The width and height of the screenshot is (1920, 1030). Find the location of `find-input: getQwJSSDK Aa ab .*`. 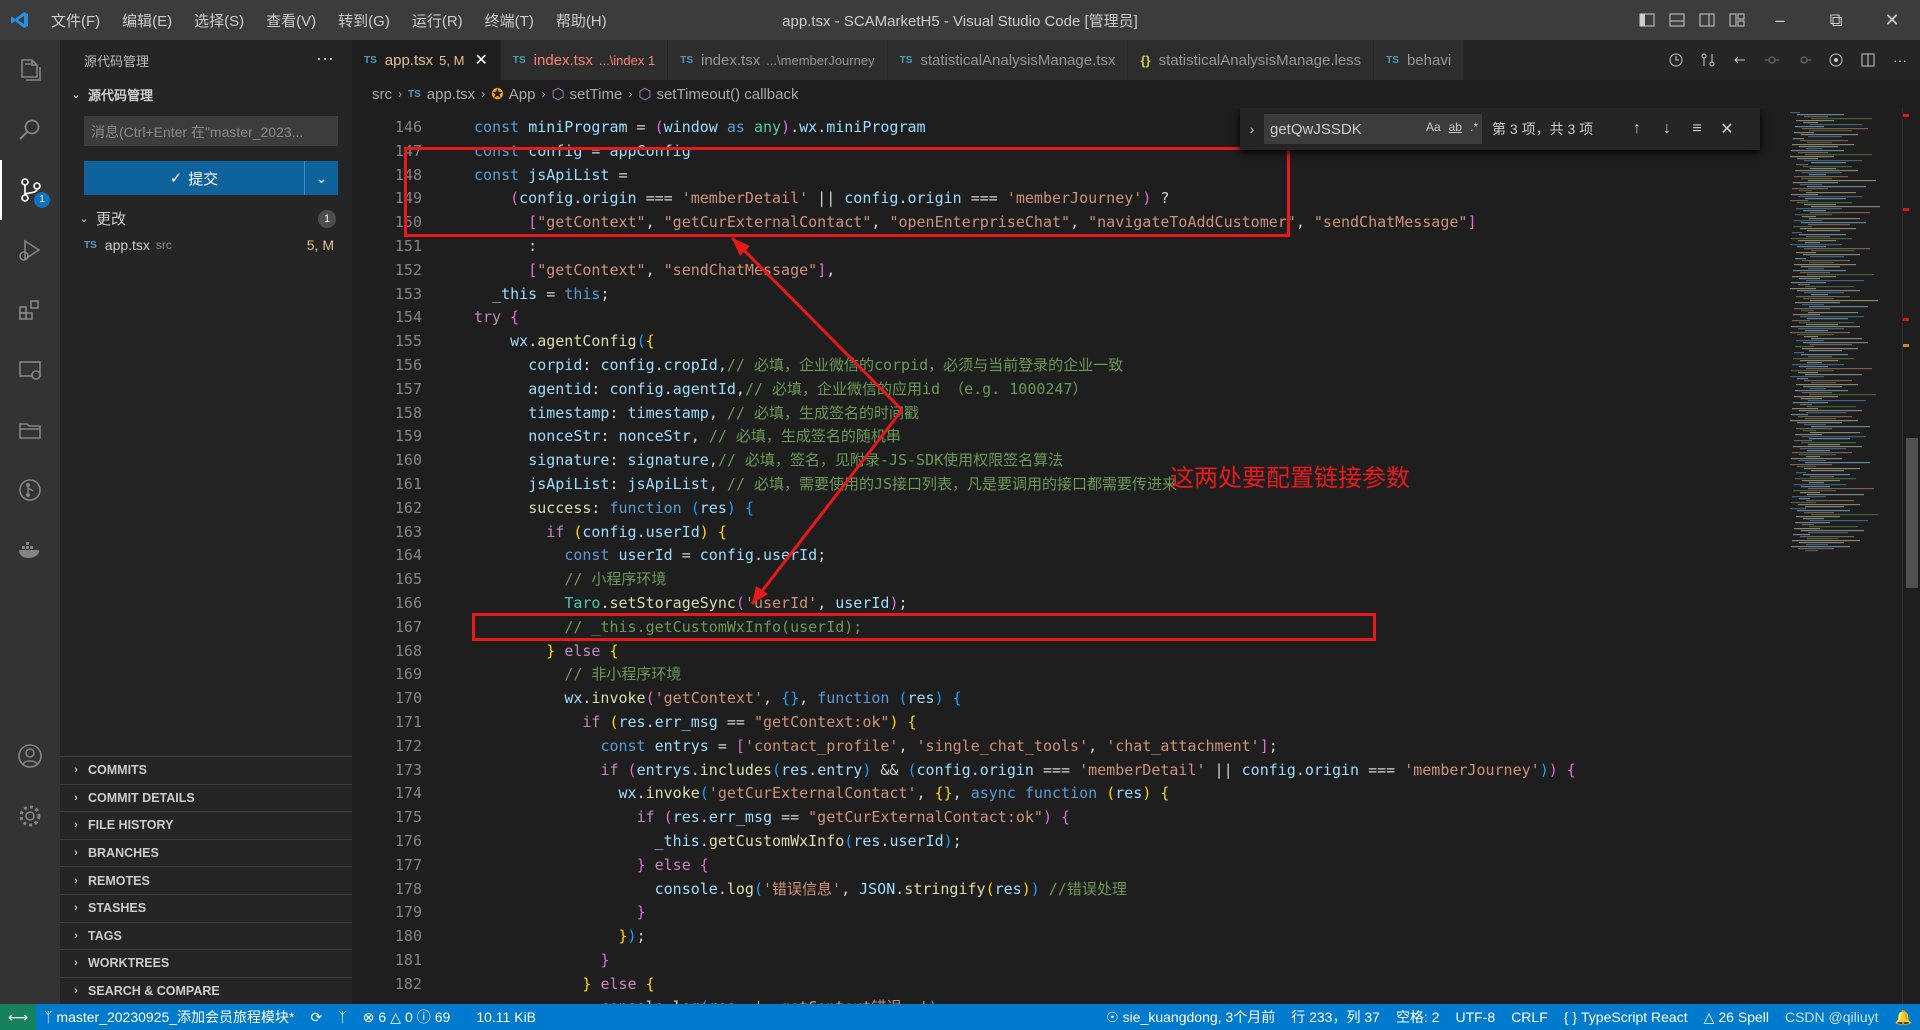

find-input: getQwJSSDK Aa ab .* is located at coordinates (1373, 129).